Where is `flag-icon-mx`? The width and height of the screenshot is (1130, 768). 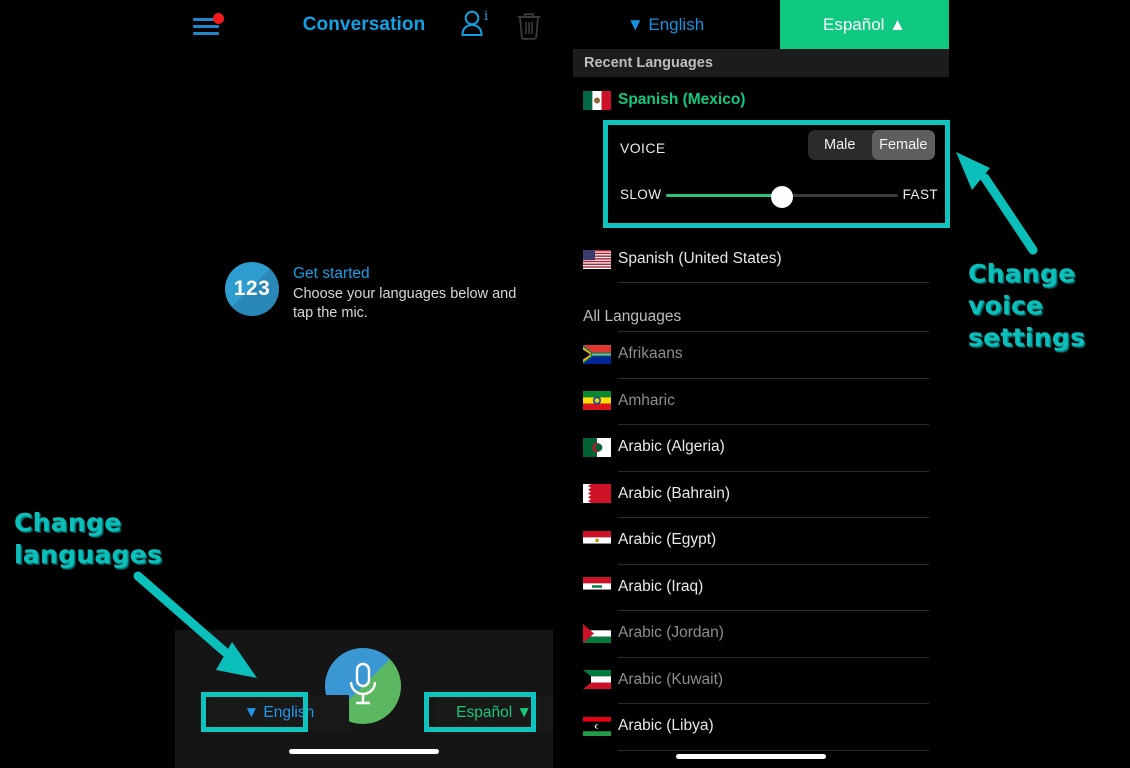
flag-icon-mx is located at coordinates (597, 100).